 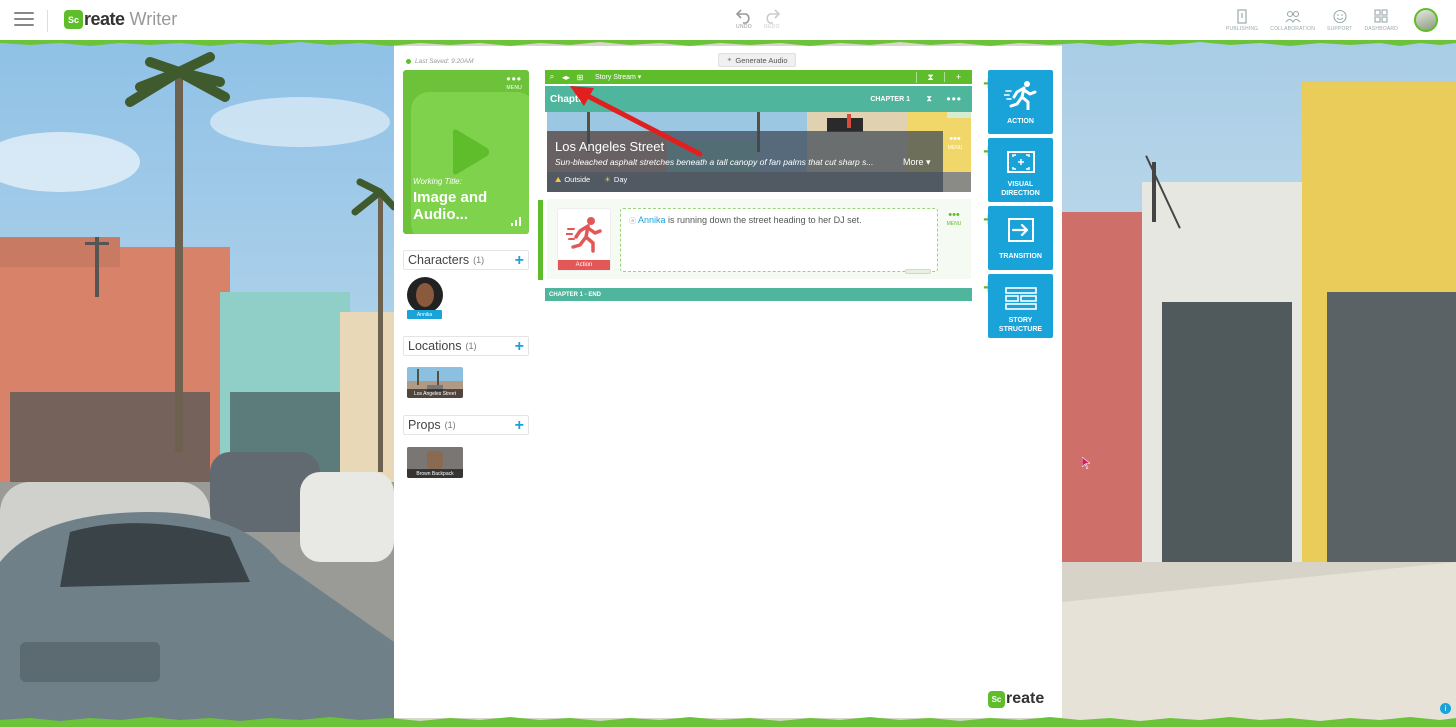 What do you see at coordinates (1021, 230) in the screenshot?
I see `transition-arrow-icon` at bounding box center [1021, 230].